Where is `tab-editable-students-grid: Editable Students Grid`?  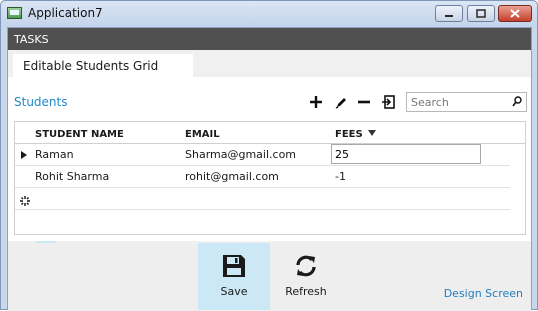 tab-editable-students-grid: Editable Students Grid is located at coordinates (103, 66).